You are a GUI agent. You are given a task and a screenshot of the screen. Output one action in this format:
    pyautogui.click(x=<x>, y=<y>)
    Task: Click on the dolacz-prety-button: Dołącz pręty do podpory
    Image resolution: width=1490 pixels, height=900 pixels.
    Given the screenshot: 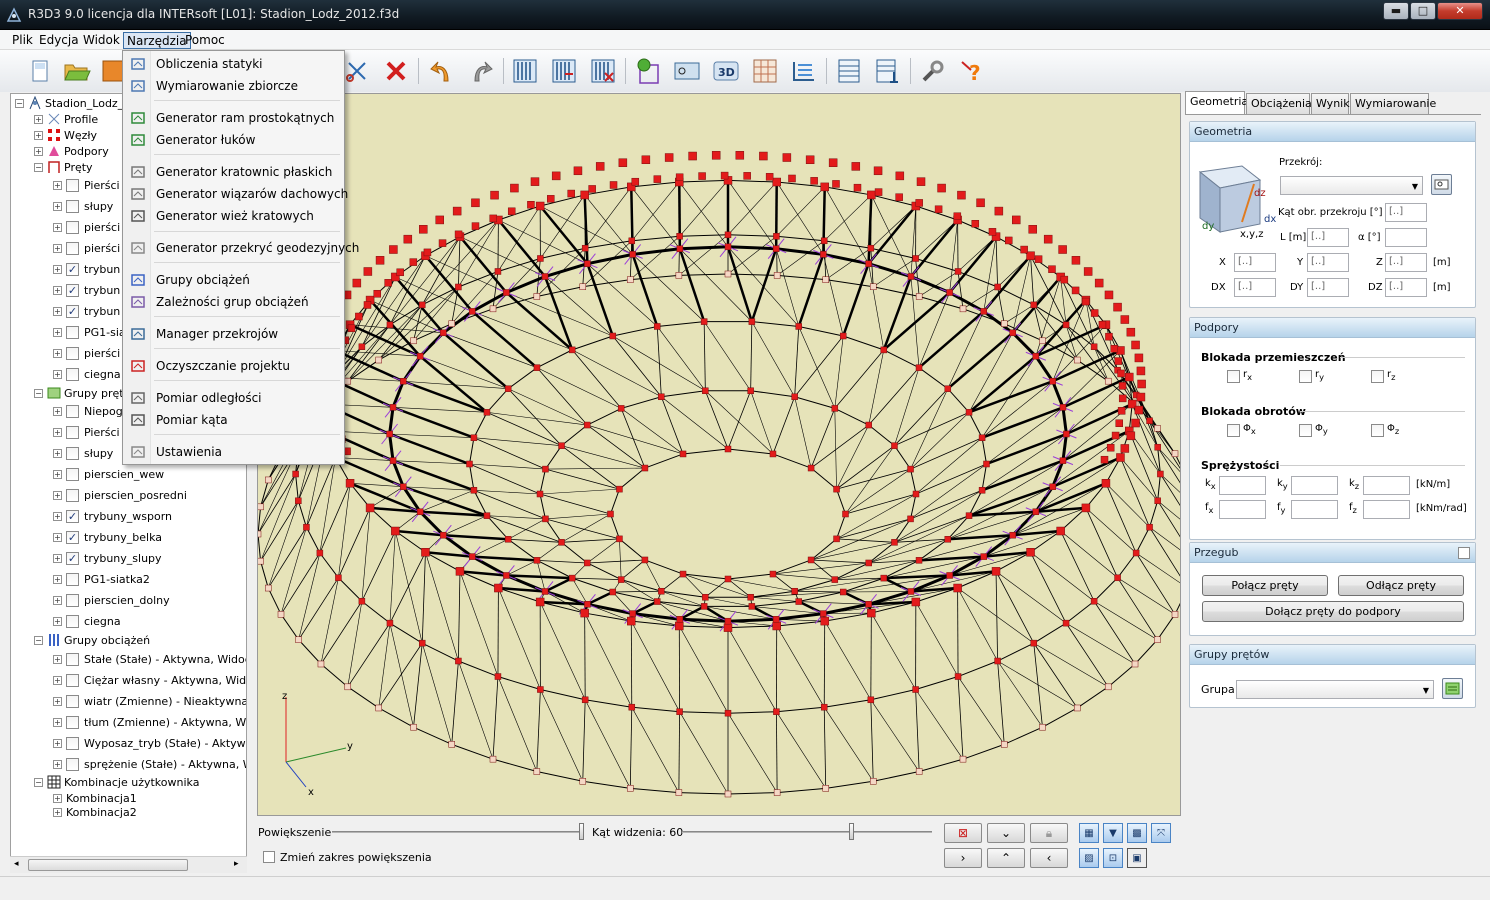 What is the action you would take?
    pyautogui.click(x=1333, y=611)
    